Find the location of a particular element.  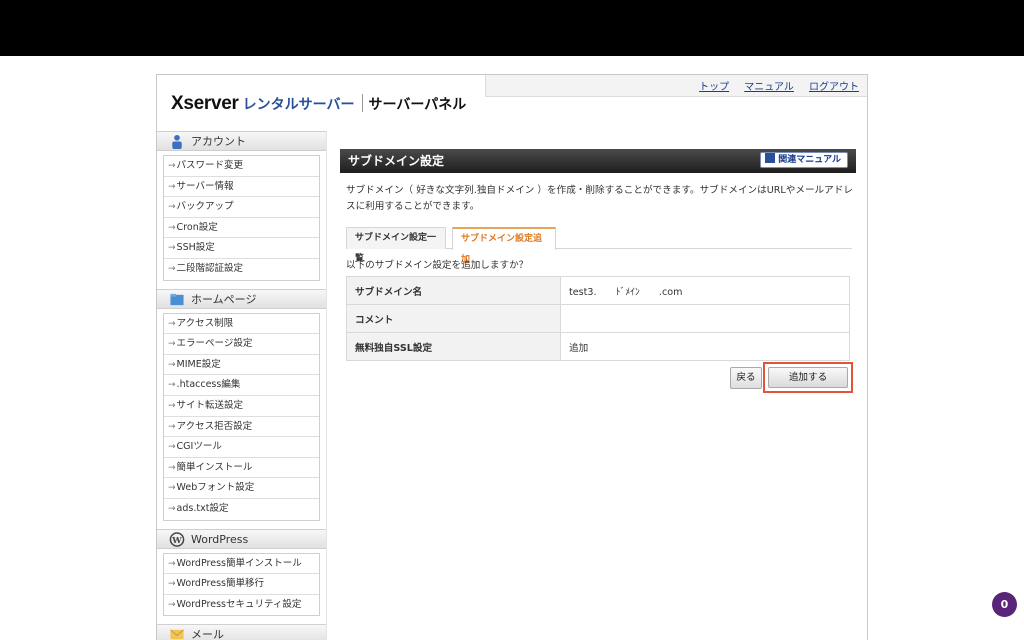

sidebar-item-htaccess: →.htaccess編集 is located at coordinates (241, 385).